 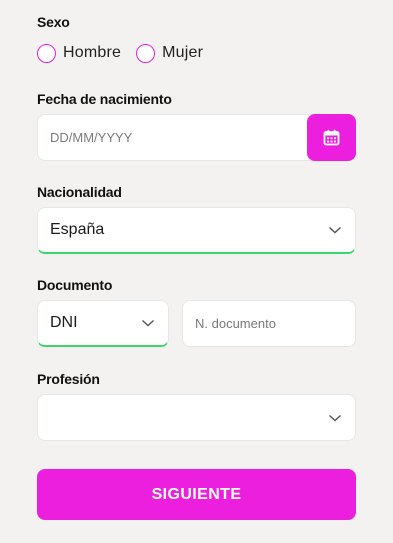 What do you see at coordinates (79, 192) in the screenshot?
I see `nacionalidad-label: Nacionalidad` at bounding box center [79, 192].